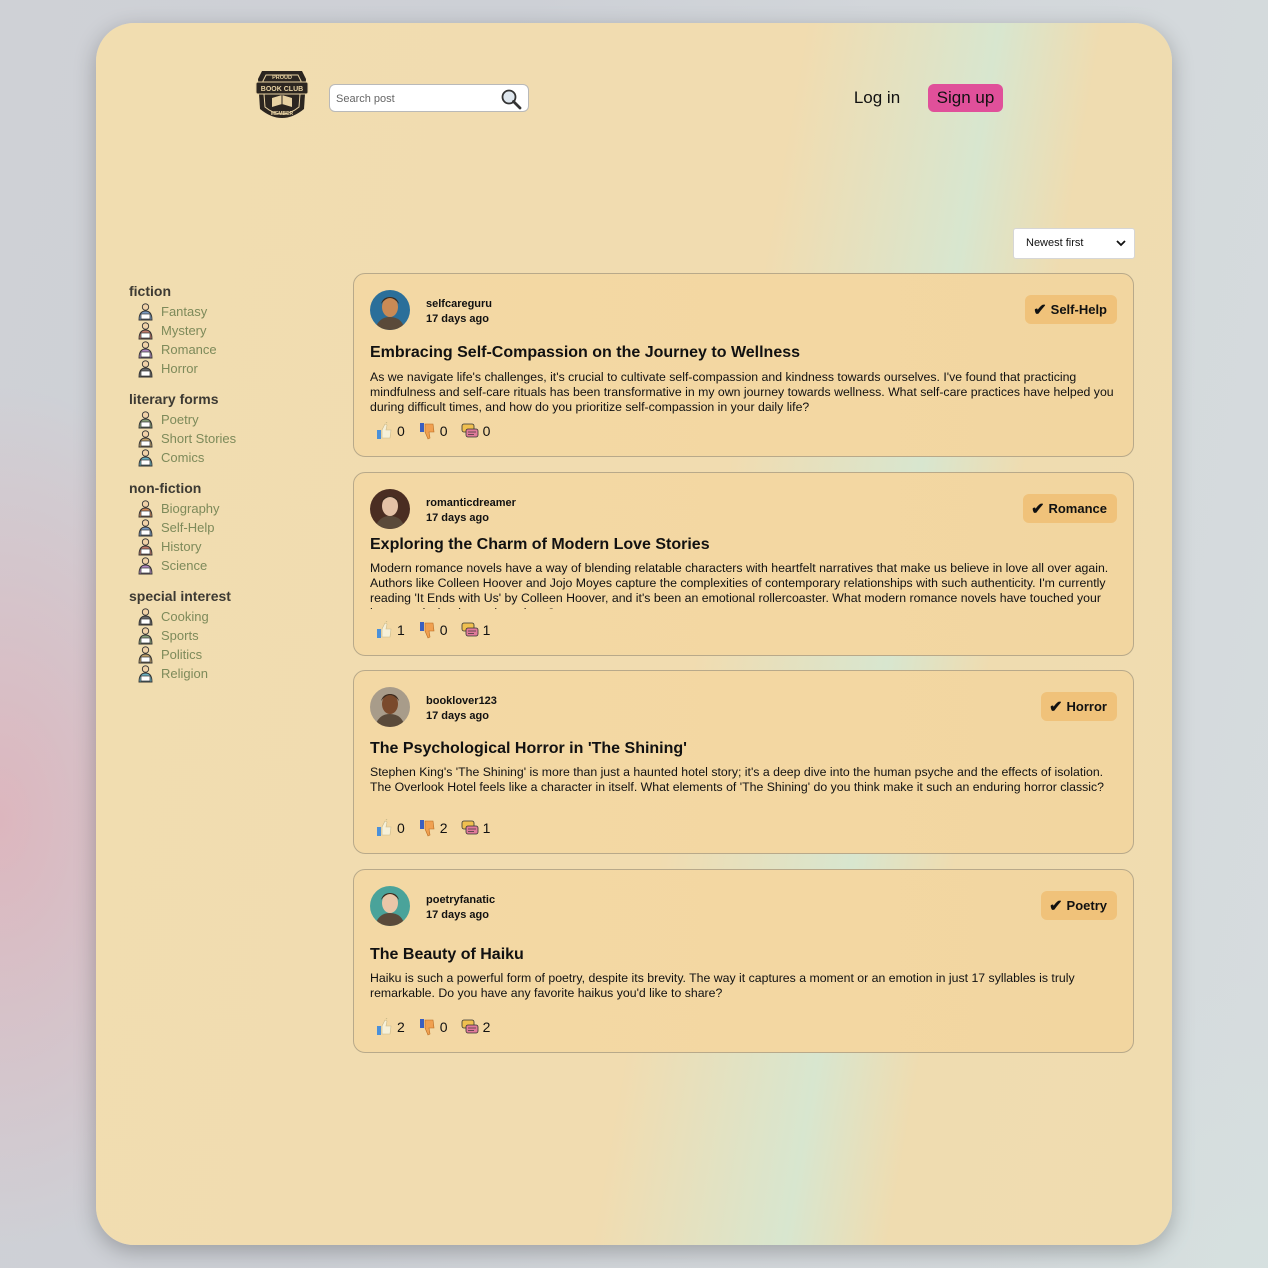  I want to click on post-username: poetryfanatic, so click(460, 900).